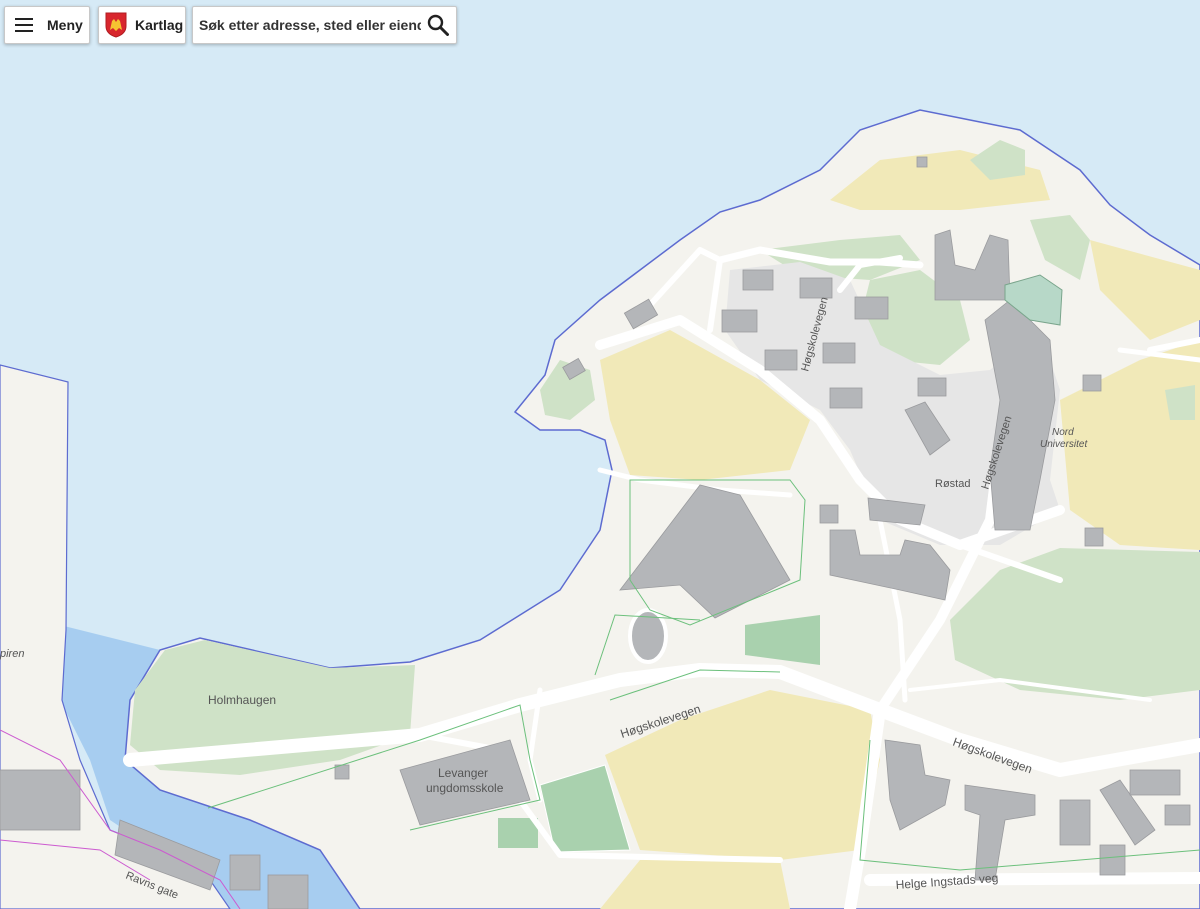  What do you see at coordinates (24, 25) in the screenshot?
I see `hamburger-icon` at bounding box center [24, 25].